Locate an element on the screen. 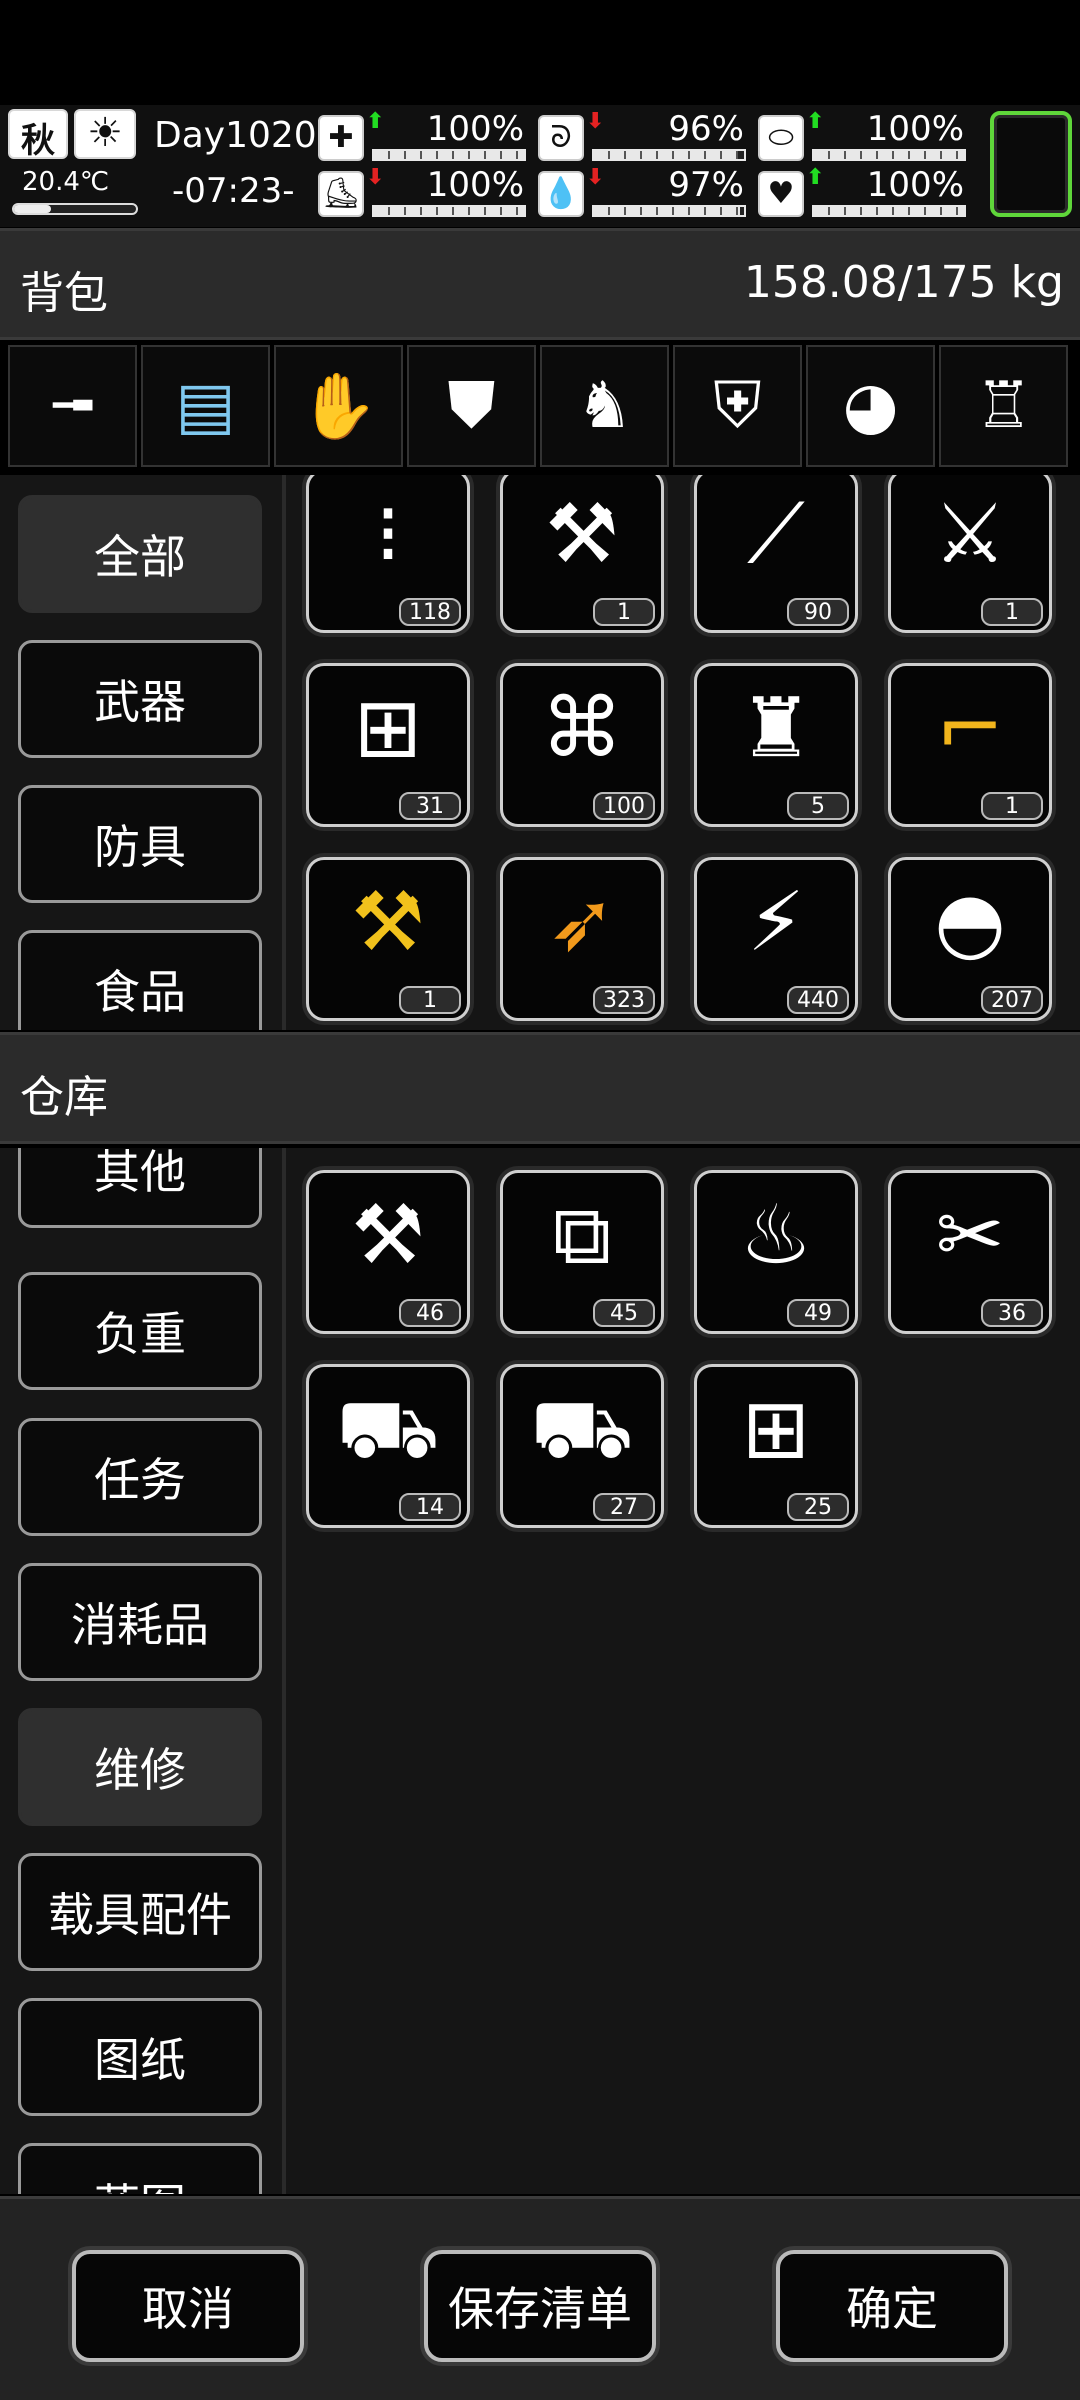  hunger-value: 96% is located at coordinates (706, 129).